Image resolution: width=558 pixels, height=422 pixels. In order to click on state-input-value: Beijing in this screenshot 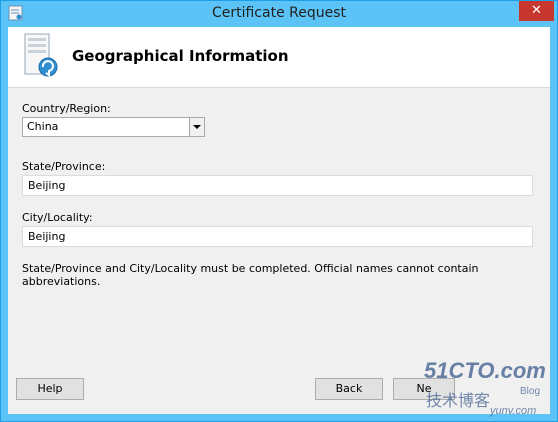, I will do `click(47, 185)`.